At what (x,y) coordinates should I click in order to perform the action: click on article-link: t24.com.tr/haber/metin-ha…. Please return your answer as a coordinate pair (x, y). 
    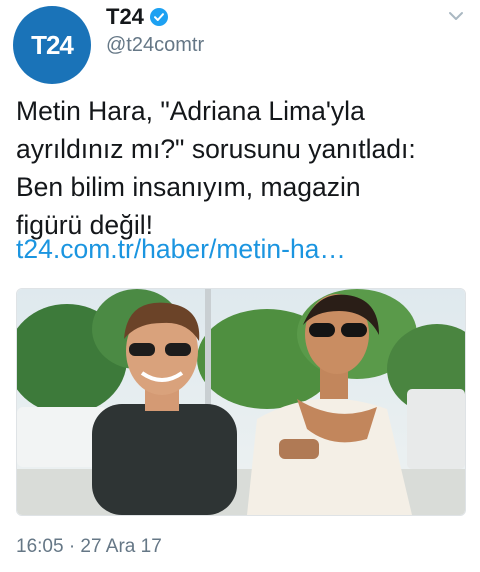
    Looking at the image, I should click on (181, 249).